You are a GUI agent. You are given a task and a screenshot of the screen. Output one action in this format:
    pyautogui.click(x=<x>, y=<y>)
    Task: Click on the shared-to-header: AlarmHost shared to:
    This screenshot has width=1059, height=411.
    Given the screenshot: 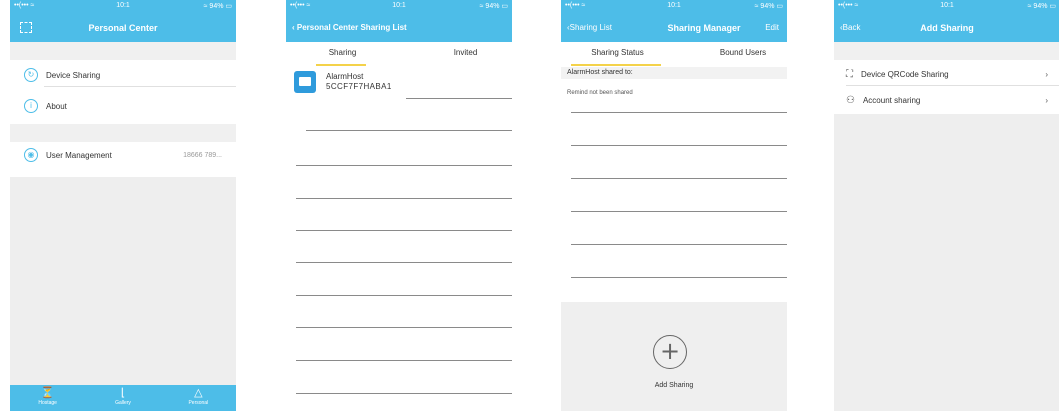 What is the action you would take?
    pyautogui.click(x=674, y=73)
    